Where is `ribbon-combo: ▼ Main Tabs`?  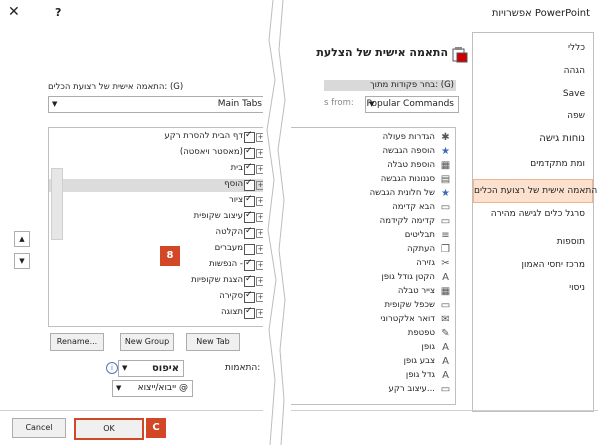
ribbon-combo: ▼ Main Tabs is located at coordinates (157, 104).